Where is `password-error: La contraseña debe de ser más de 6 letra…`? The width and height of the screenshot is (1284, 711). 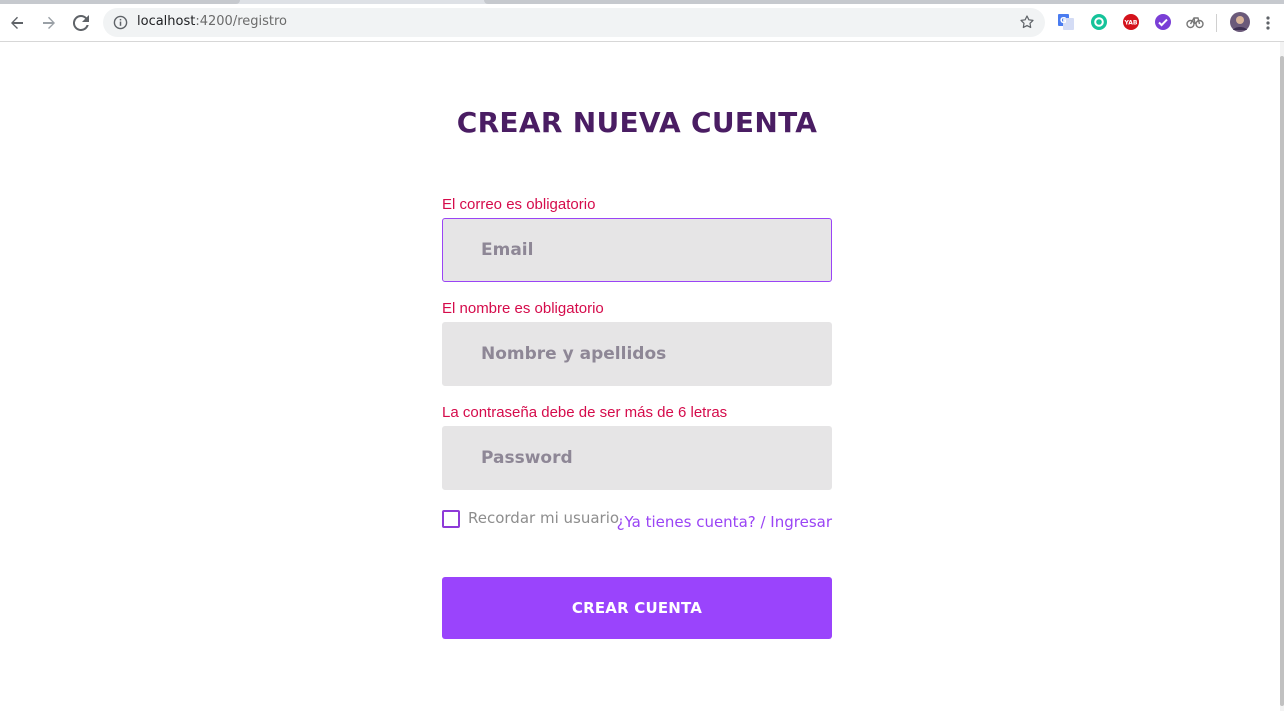 password-error: La contraseña debe de ser más de 6 letra… is located at coordinates (585, 412).